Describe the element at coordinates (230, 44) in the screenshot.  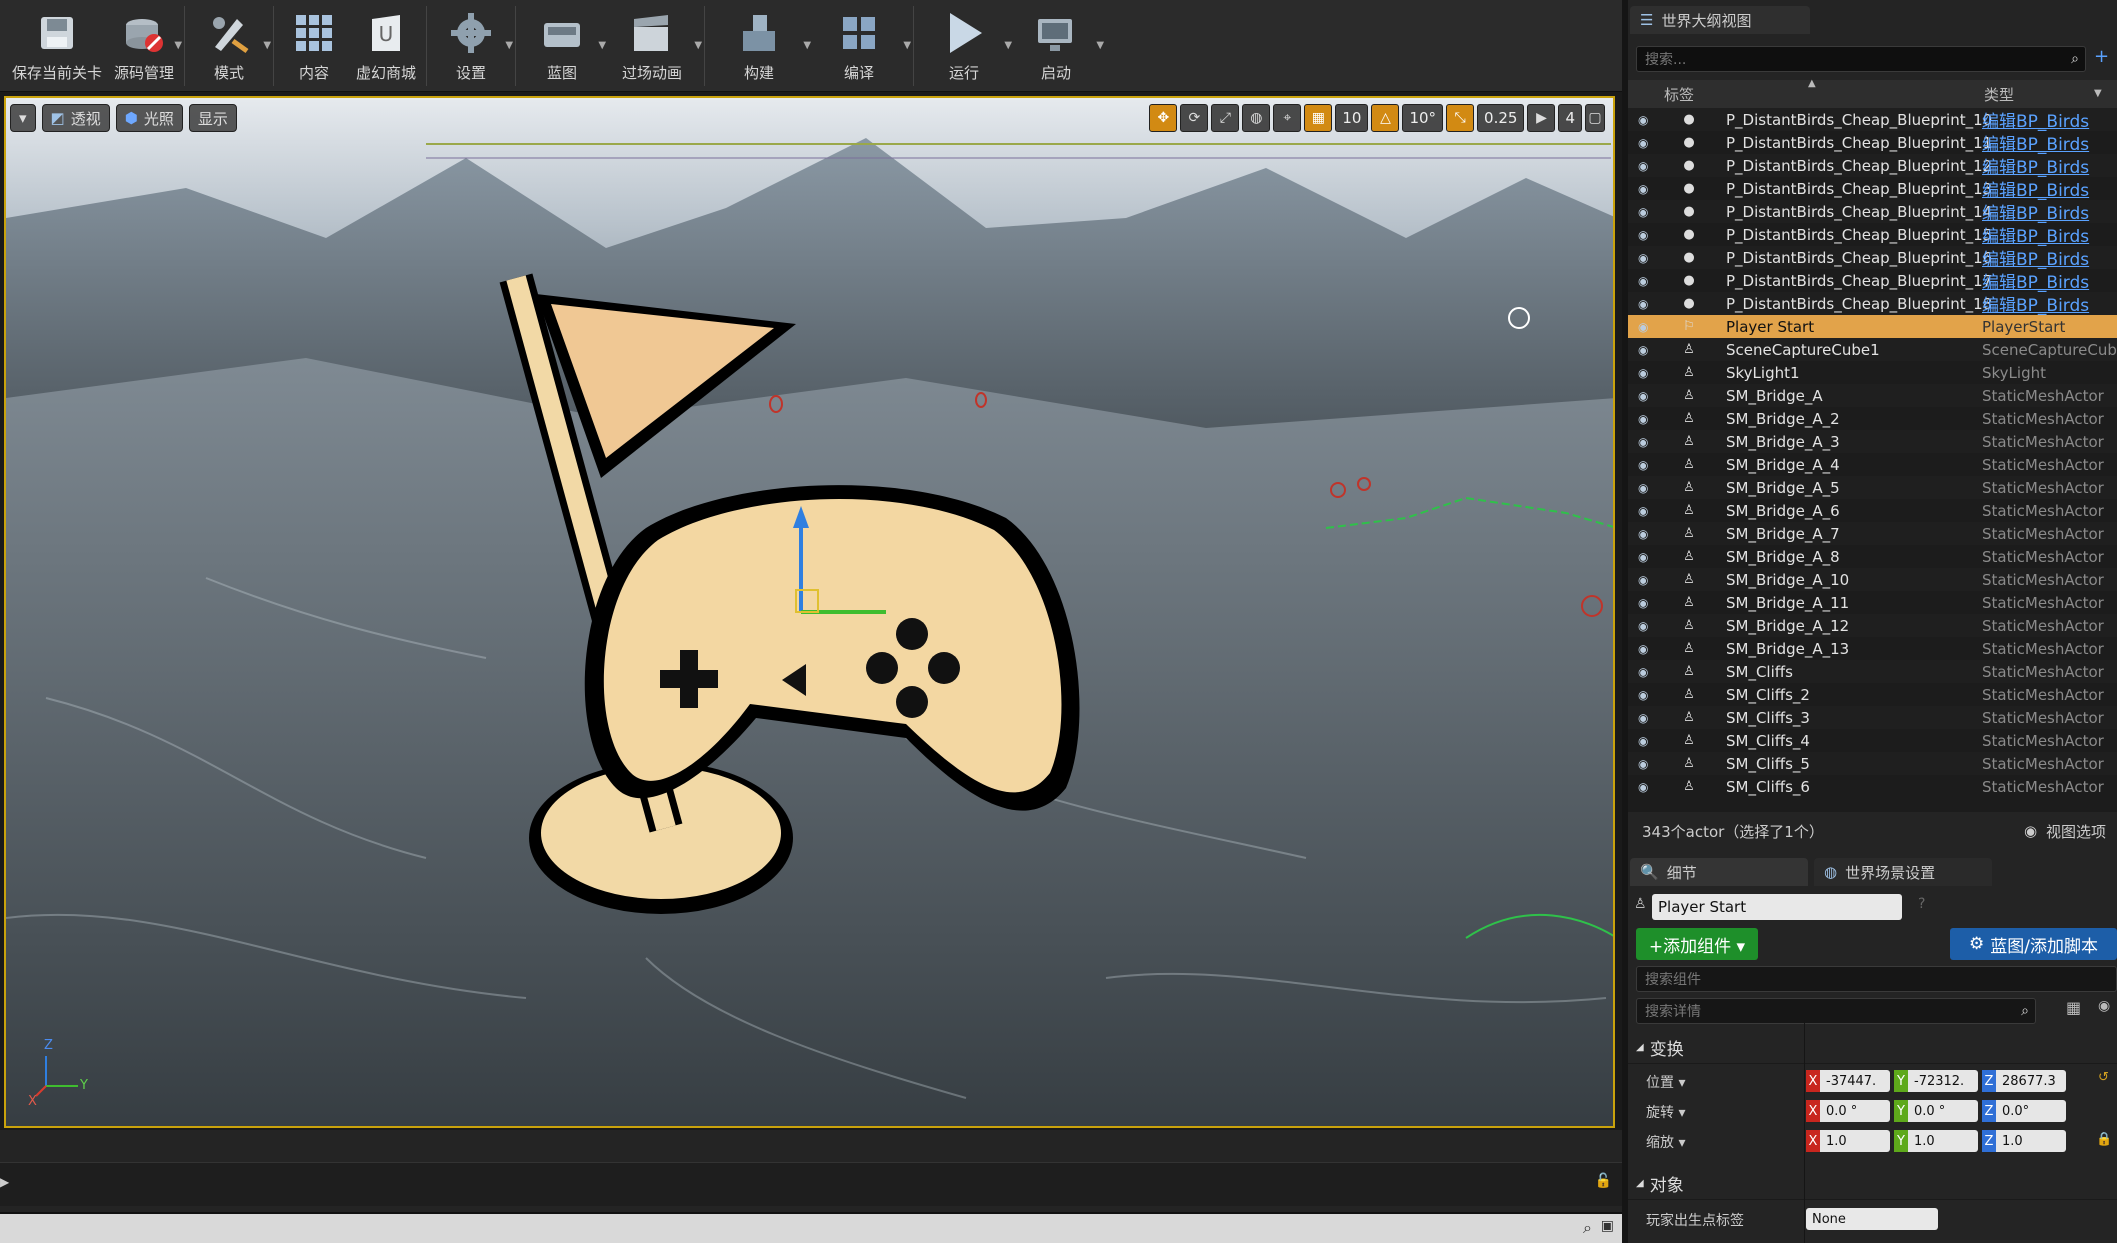
I see `modes-button: 模式 ▼` at that location.